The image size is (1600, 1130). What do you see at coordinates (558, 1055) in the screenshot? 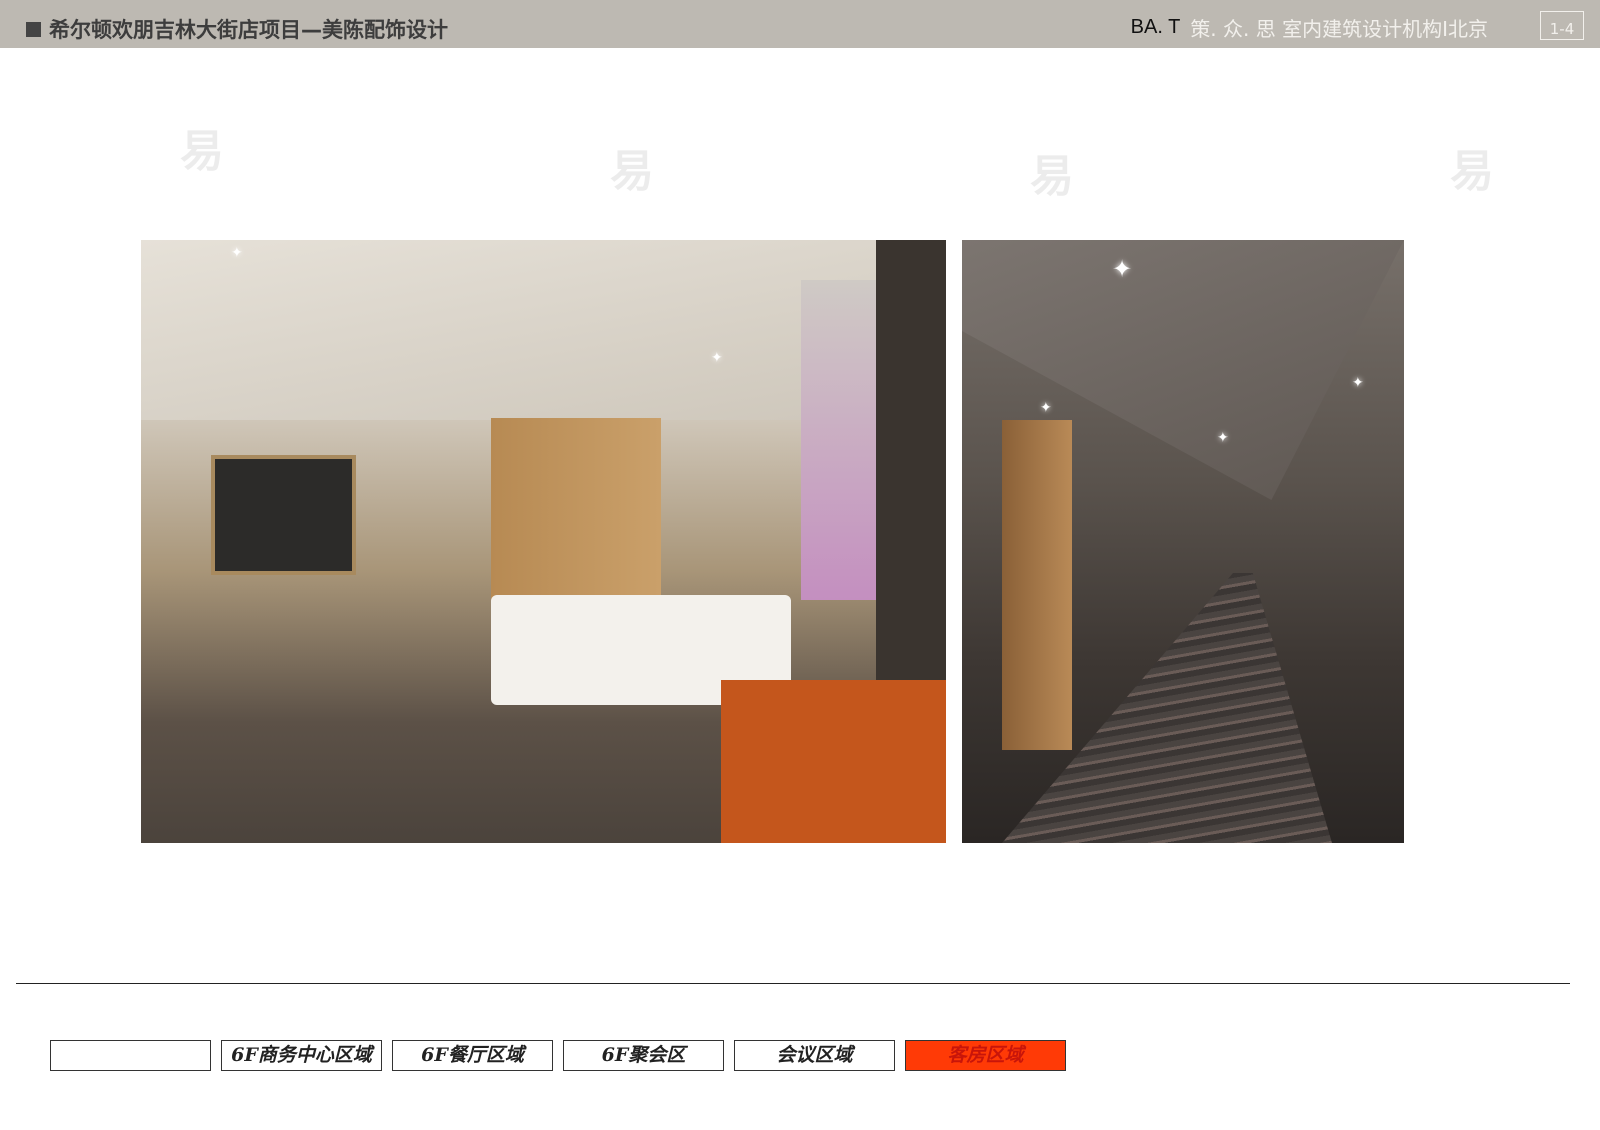
I see `section-tabs: 6F商务中心区域 6F餐厅区域 6F聚会区 会议区域 客房区域` at bounding box center [558, 1055].